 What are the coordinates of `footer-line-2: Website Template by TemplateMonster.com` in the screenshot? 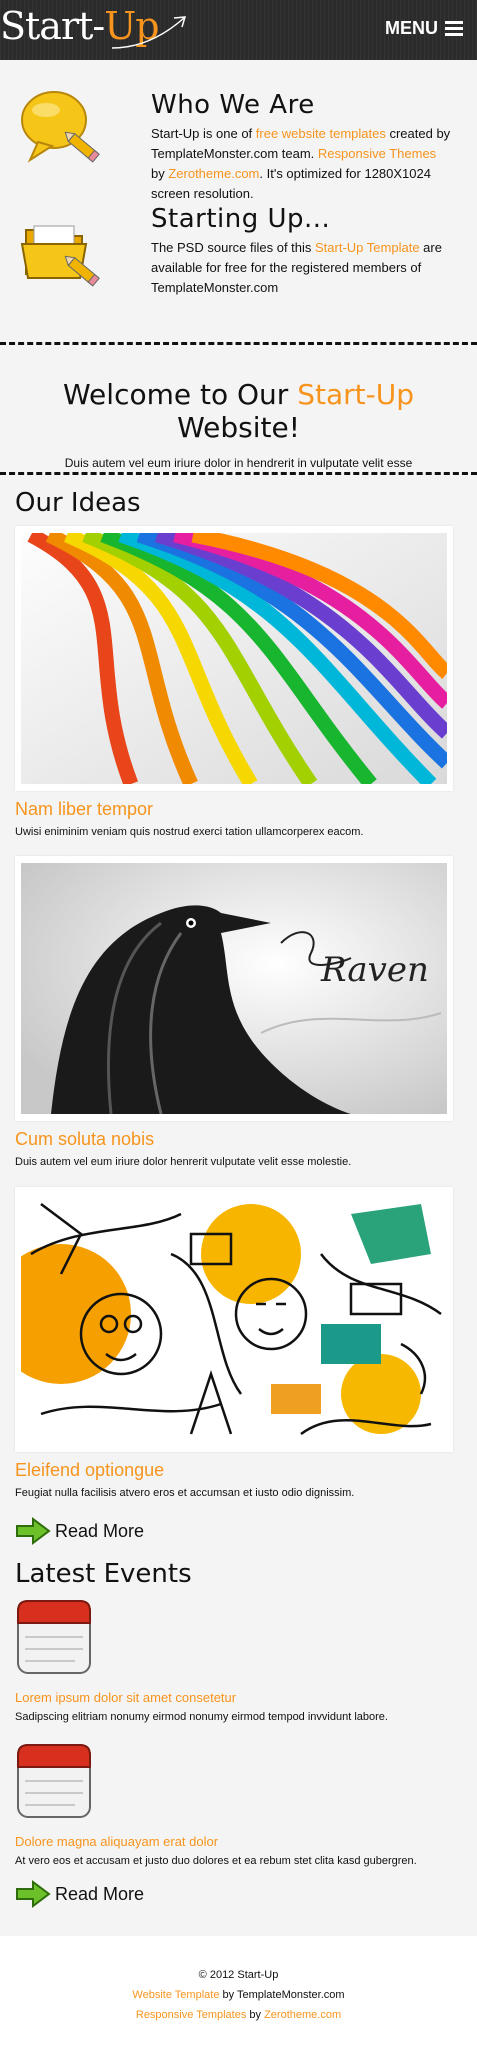 It's located at (238, 1995).